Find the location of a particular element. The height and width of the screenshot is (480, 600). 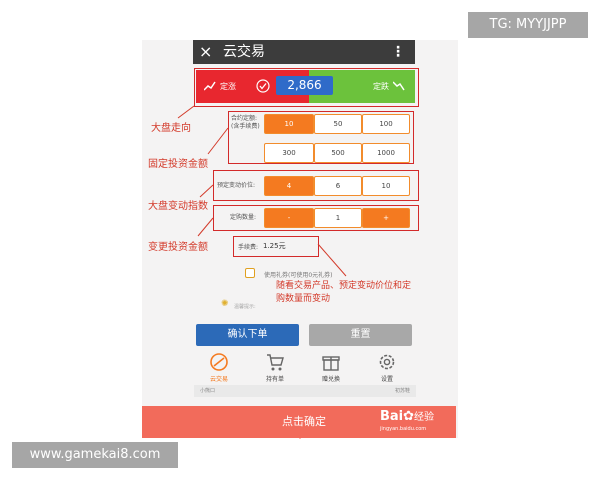

amount-option-10: 10 is located at coordinates (289, 124).